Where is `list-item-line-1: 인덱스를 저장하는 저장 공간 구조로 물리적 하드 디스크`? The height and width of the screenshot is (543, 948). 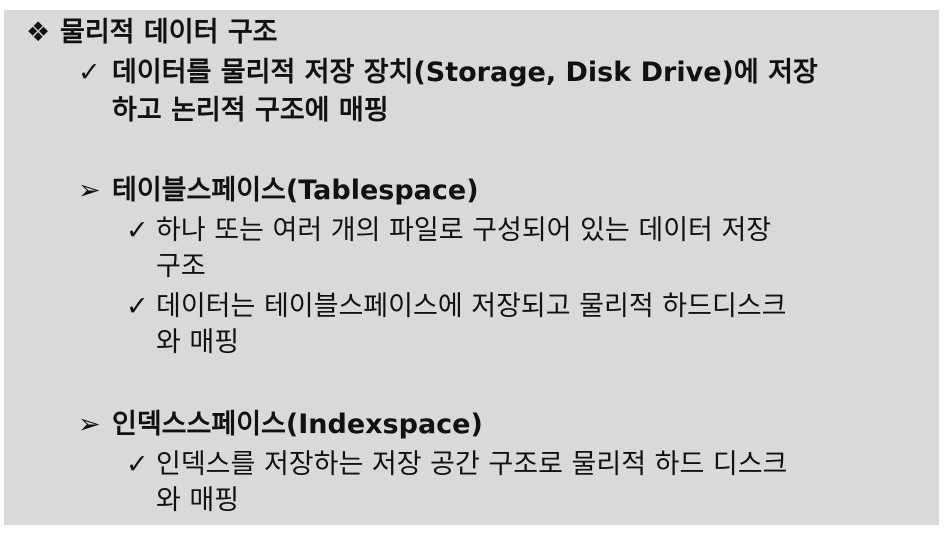 list-item-line-1: 인덱스를 저장하는 저장 공간 구조로 물리적 하드 디스크 is located at coordinates (472, 464).